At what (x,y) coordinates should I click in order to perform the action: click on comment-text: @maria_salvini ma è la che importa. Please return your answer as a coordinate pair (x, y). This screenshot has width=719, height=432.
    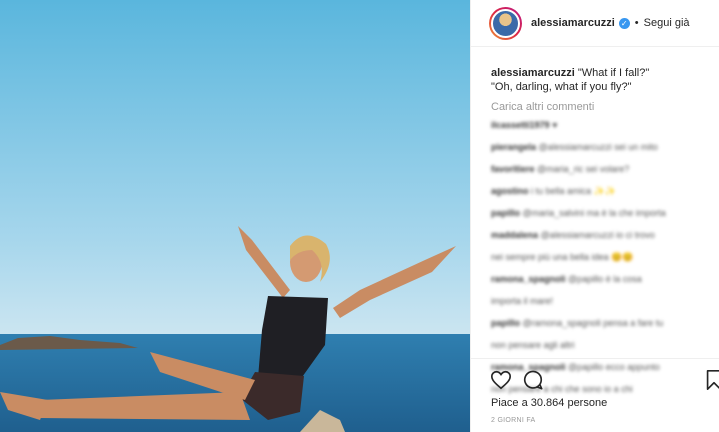
    Looking at the image, I should click on (594, 213).